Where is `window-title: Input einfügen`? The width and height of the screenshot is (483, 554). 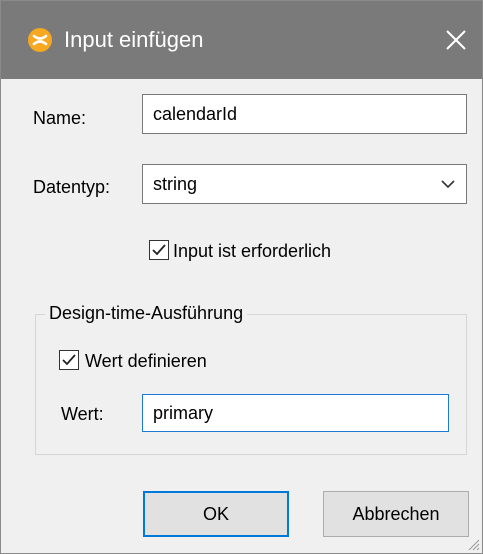 window-title: Input einfügen is located at coordinates (134, 39).